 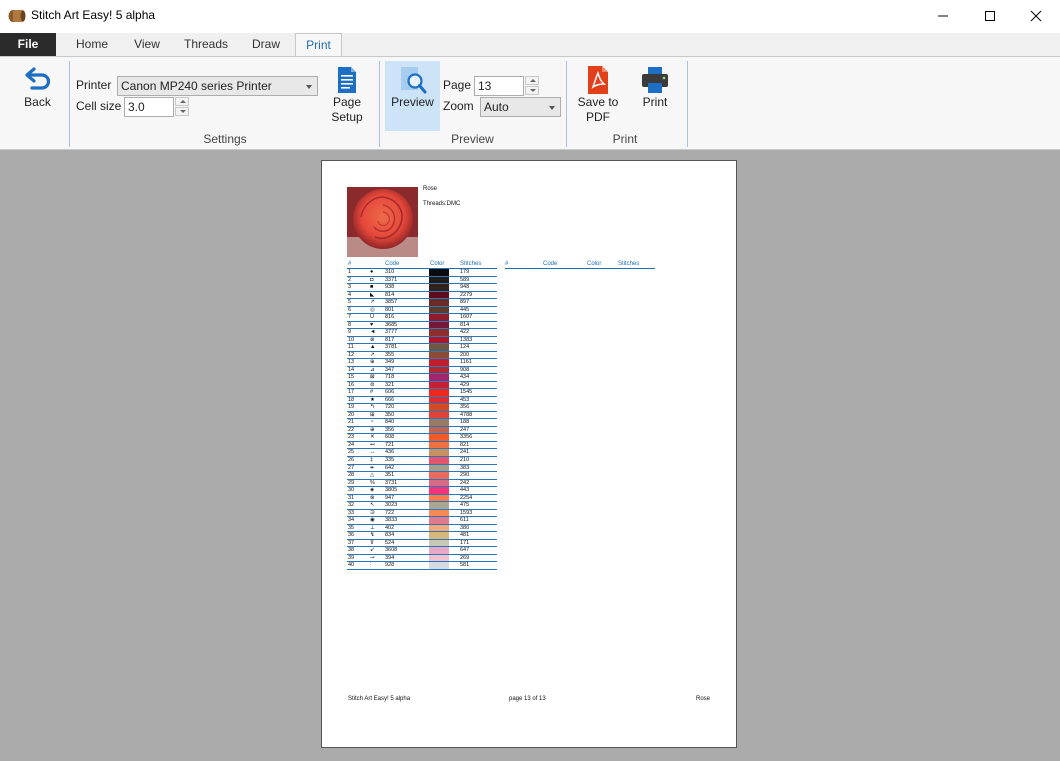 What do you see at coordinates (351, 384) in the screenshot?
I see `row-number: 16` at bounding box center [351, 384].